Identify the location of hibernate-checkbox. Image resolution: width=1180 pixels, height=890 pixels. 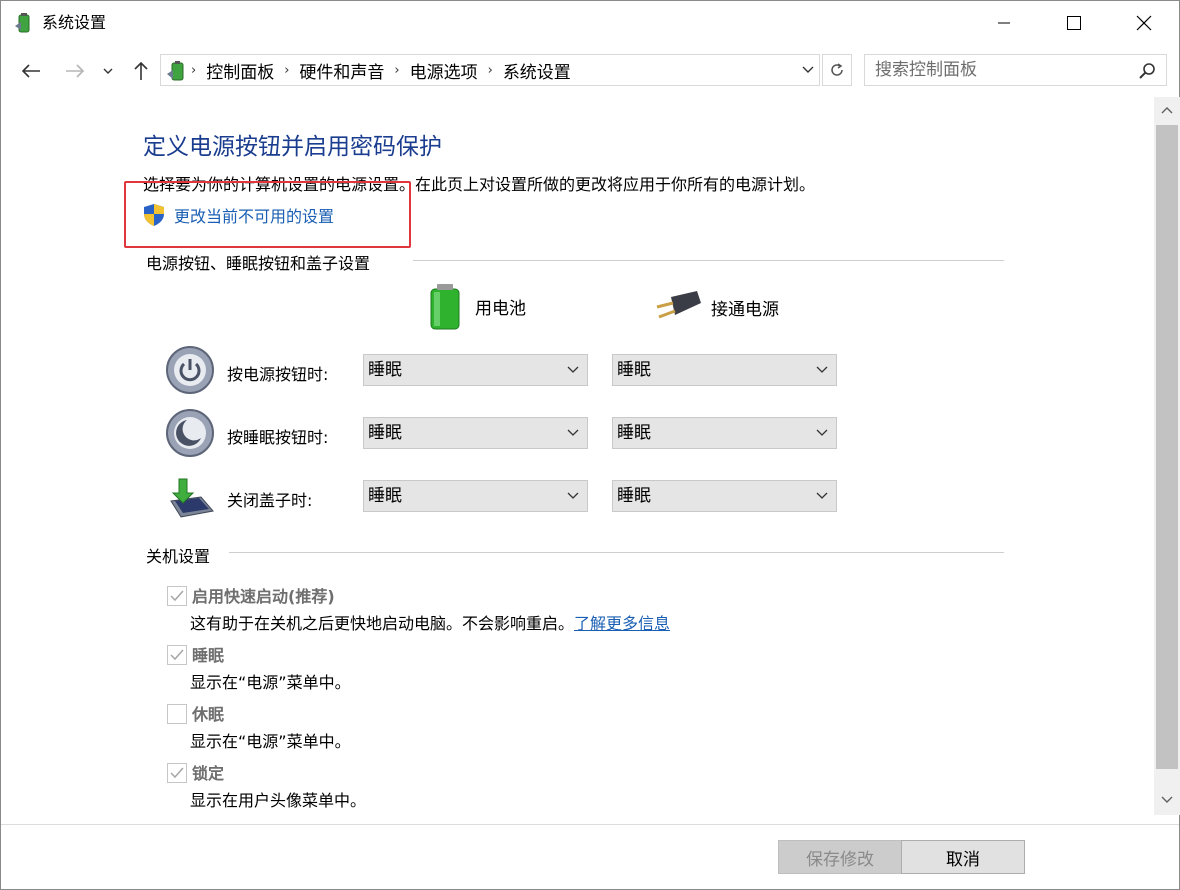
(177, 714).